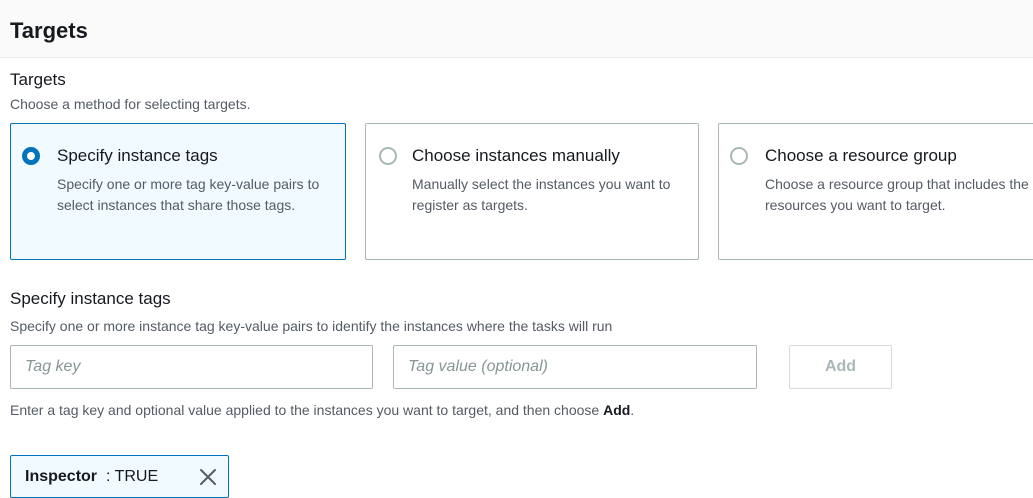 The image size is (1033, 498). I want to click on tag-token-value: : TRUE, so click(132, 476).